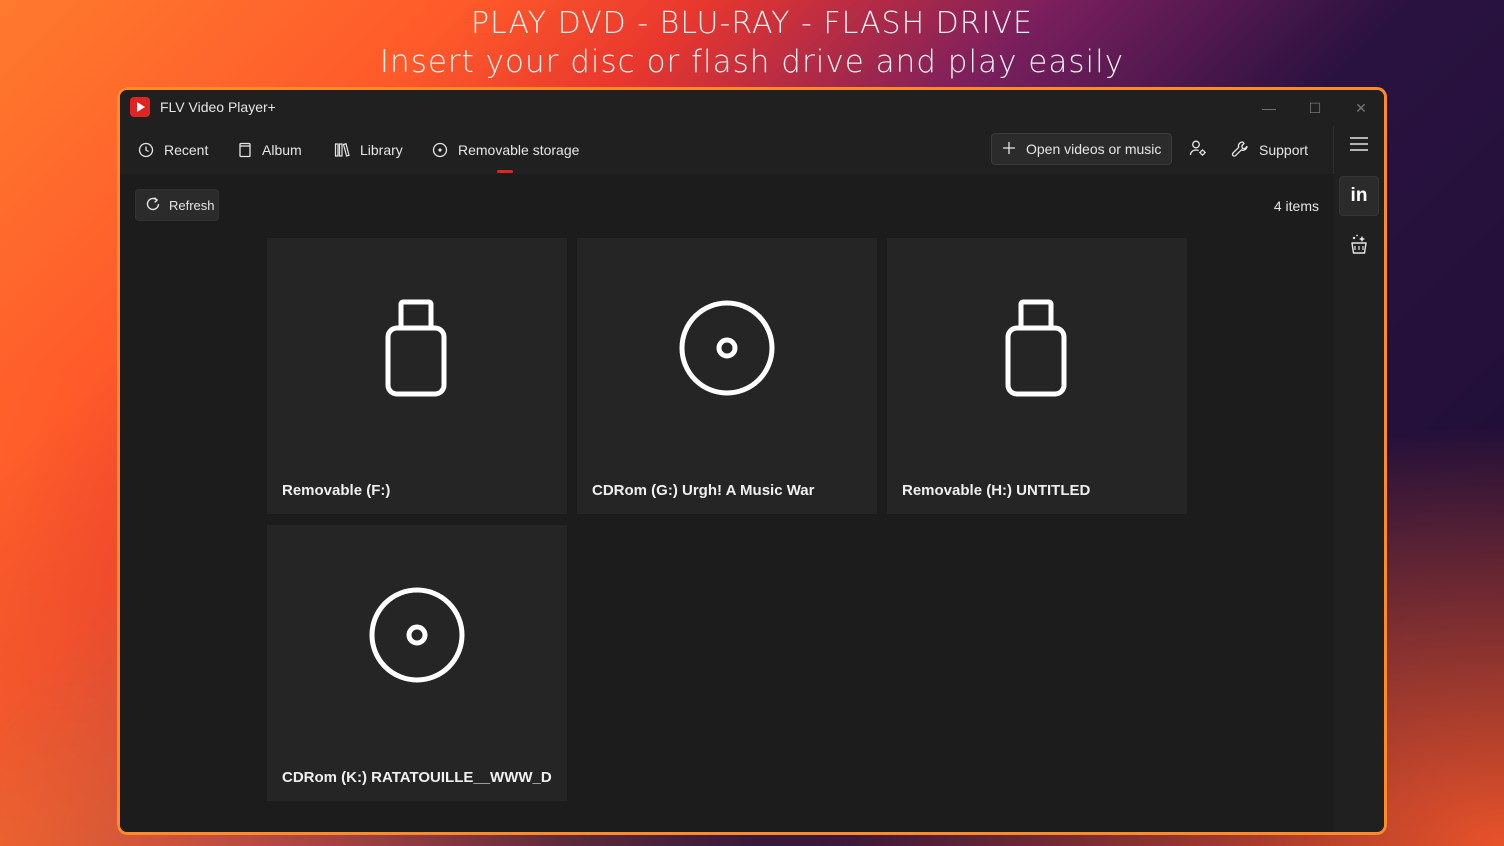  I want to click on storage-tile: CDRom (G:) Urgh! A Music War, so click(727, 376).